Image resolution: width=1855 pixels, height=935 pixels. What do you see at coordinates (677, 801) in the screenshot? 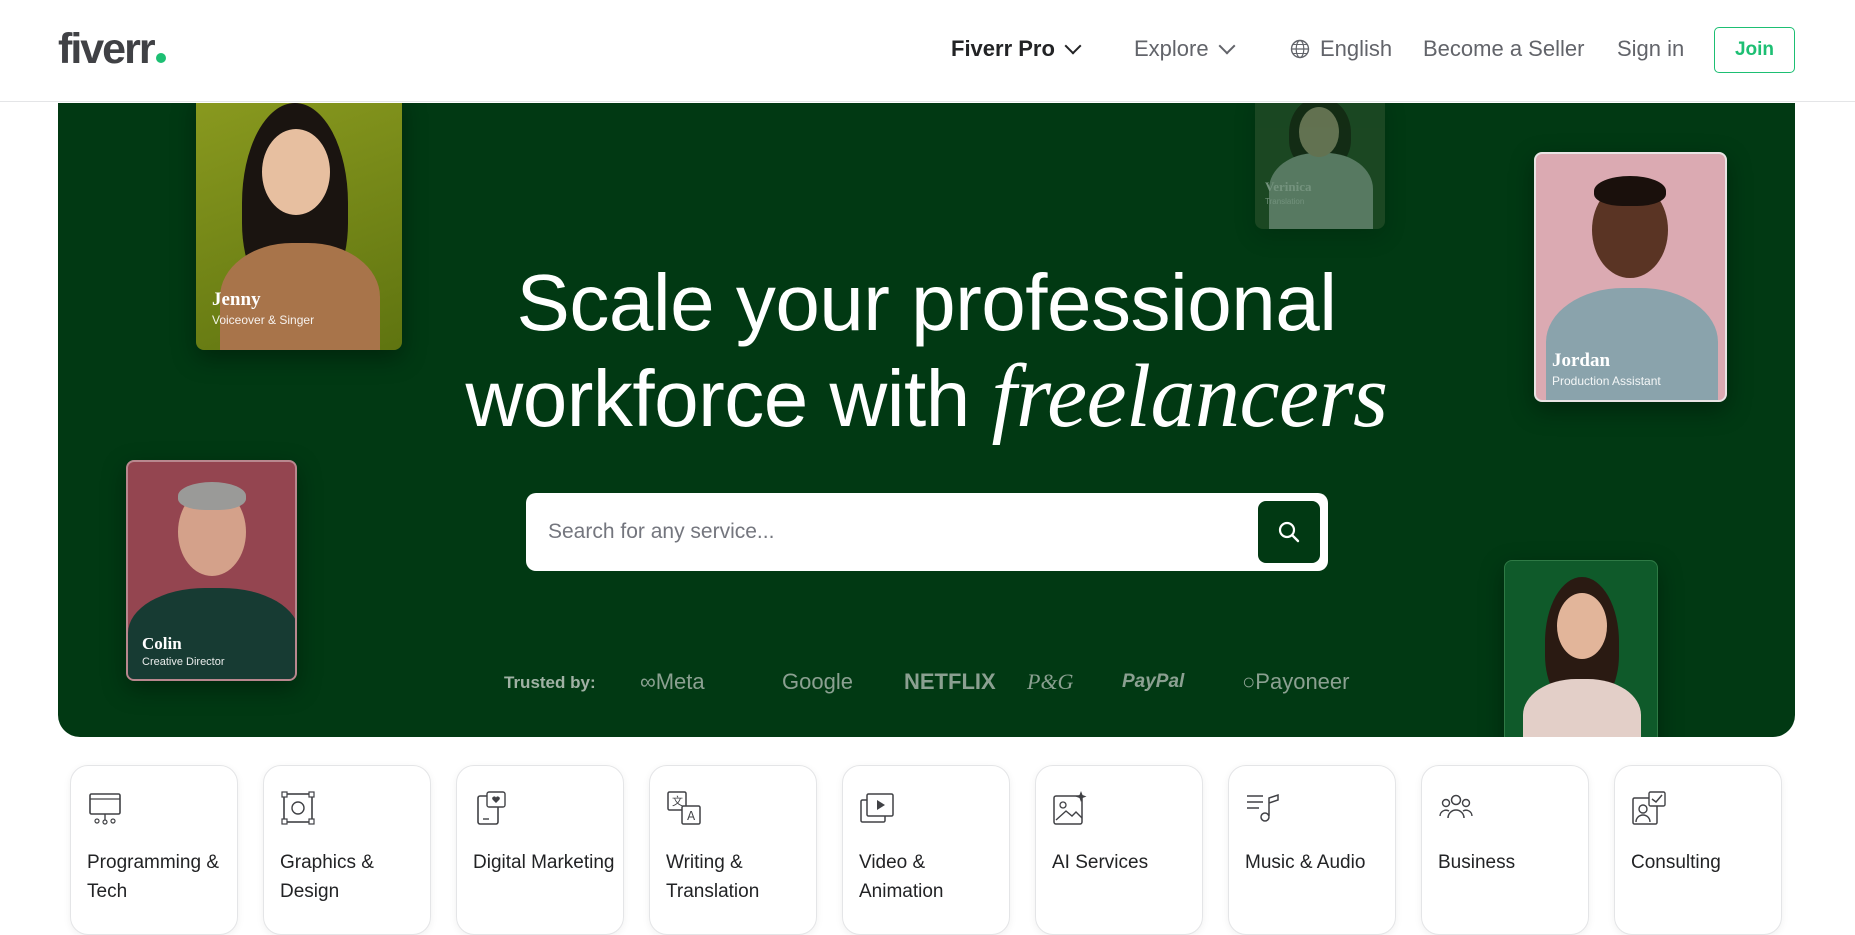
I see `svg-text: 文` at bounding box center [677, 801].